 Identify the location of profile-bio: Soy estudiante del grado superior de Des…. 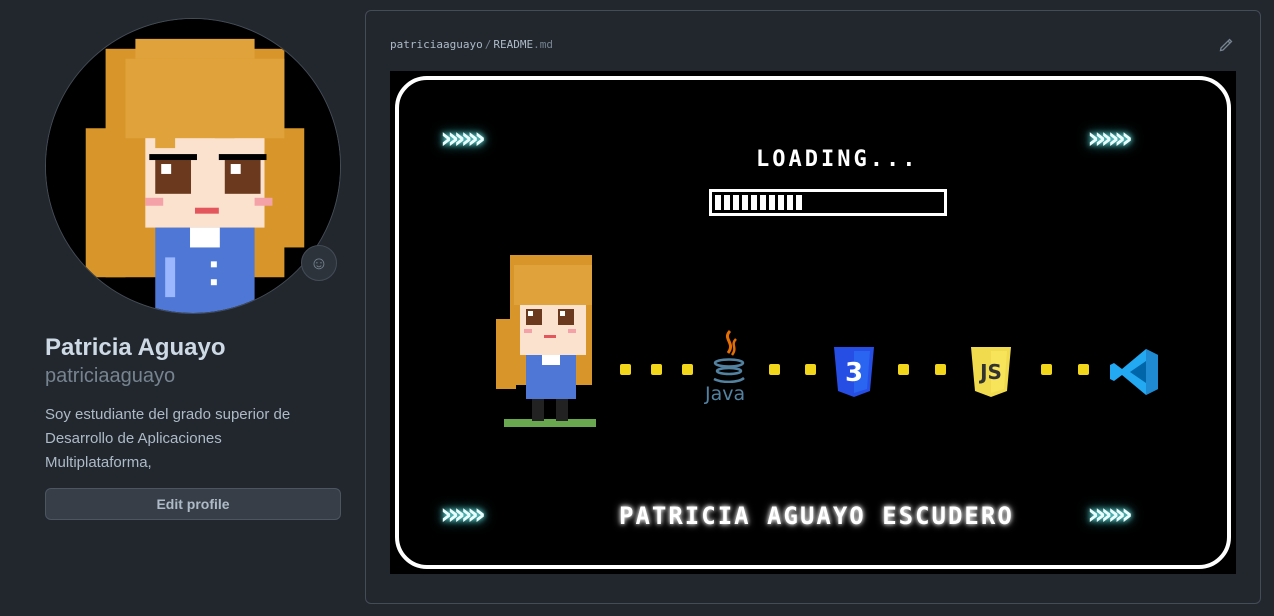
(168, 438).